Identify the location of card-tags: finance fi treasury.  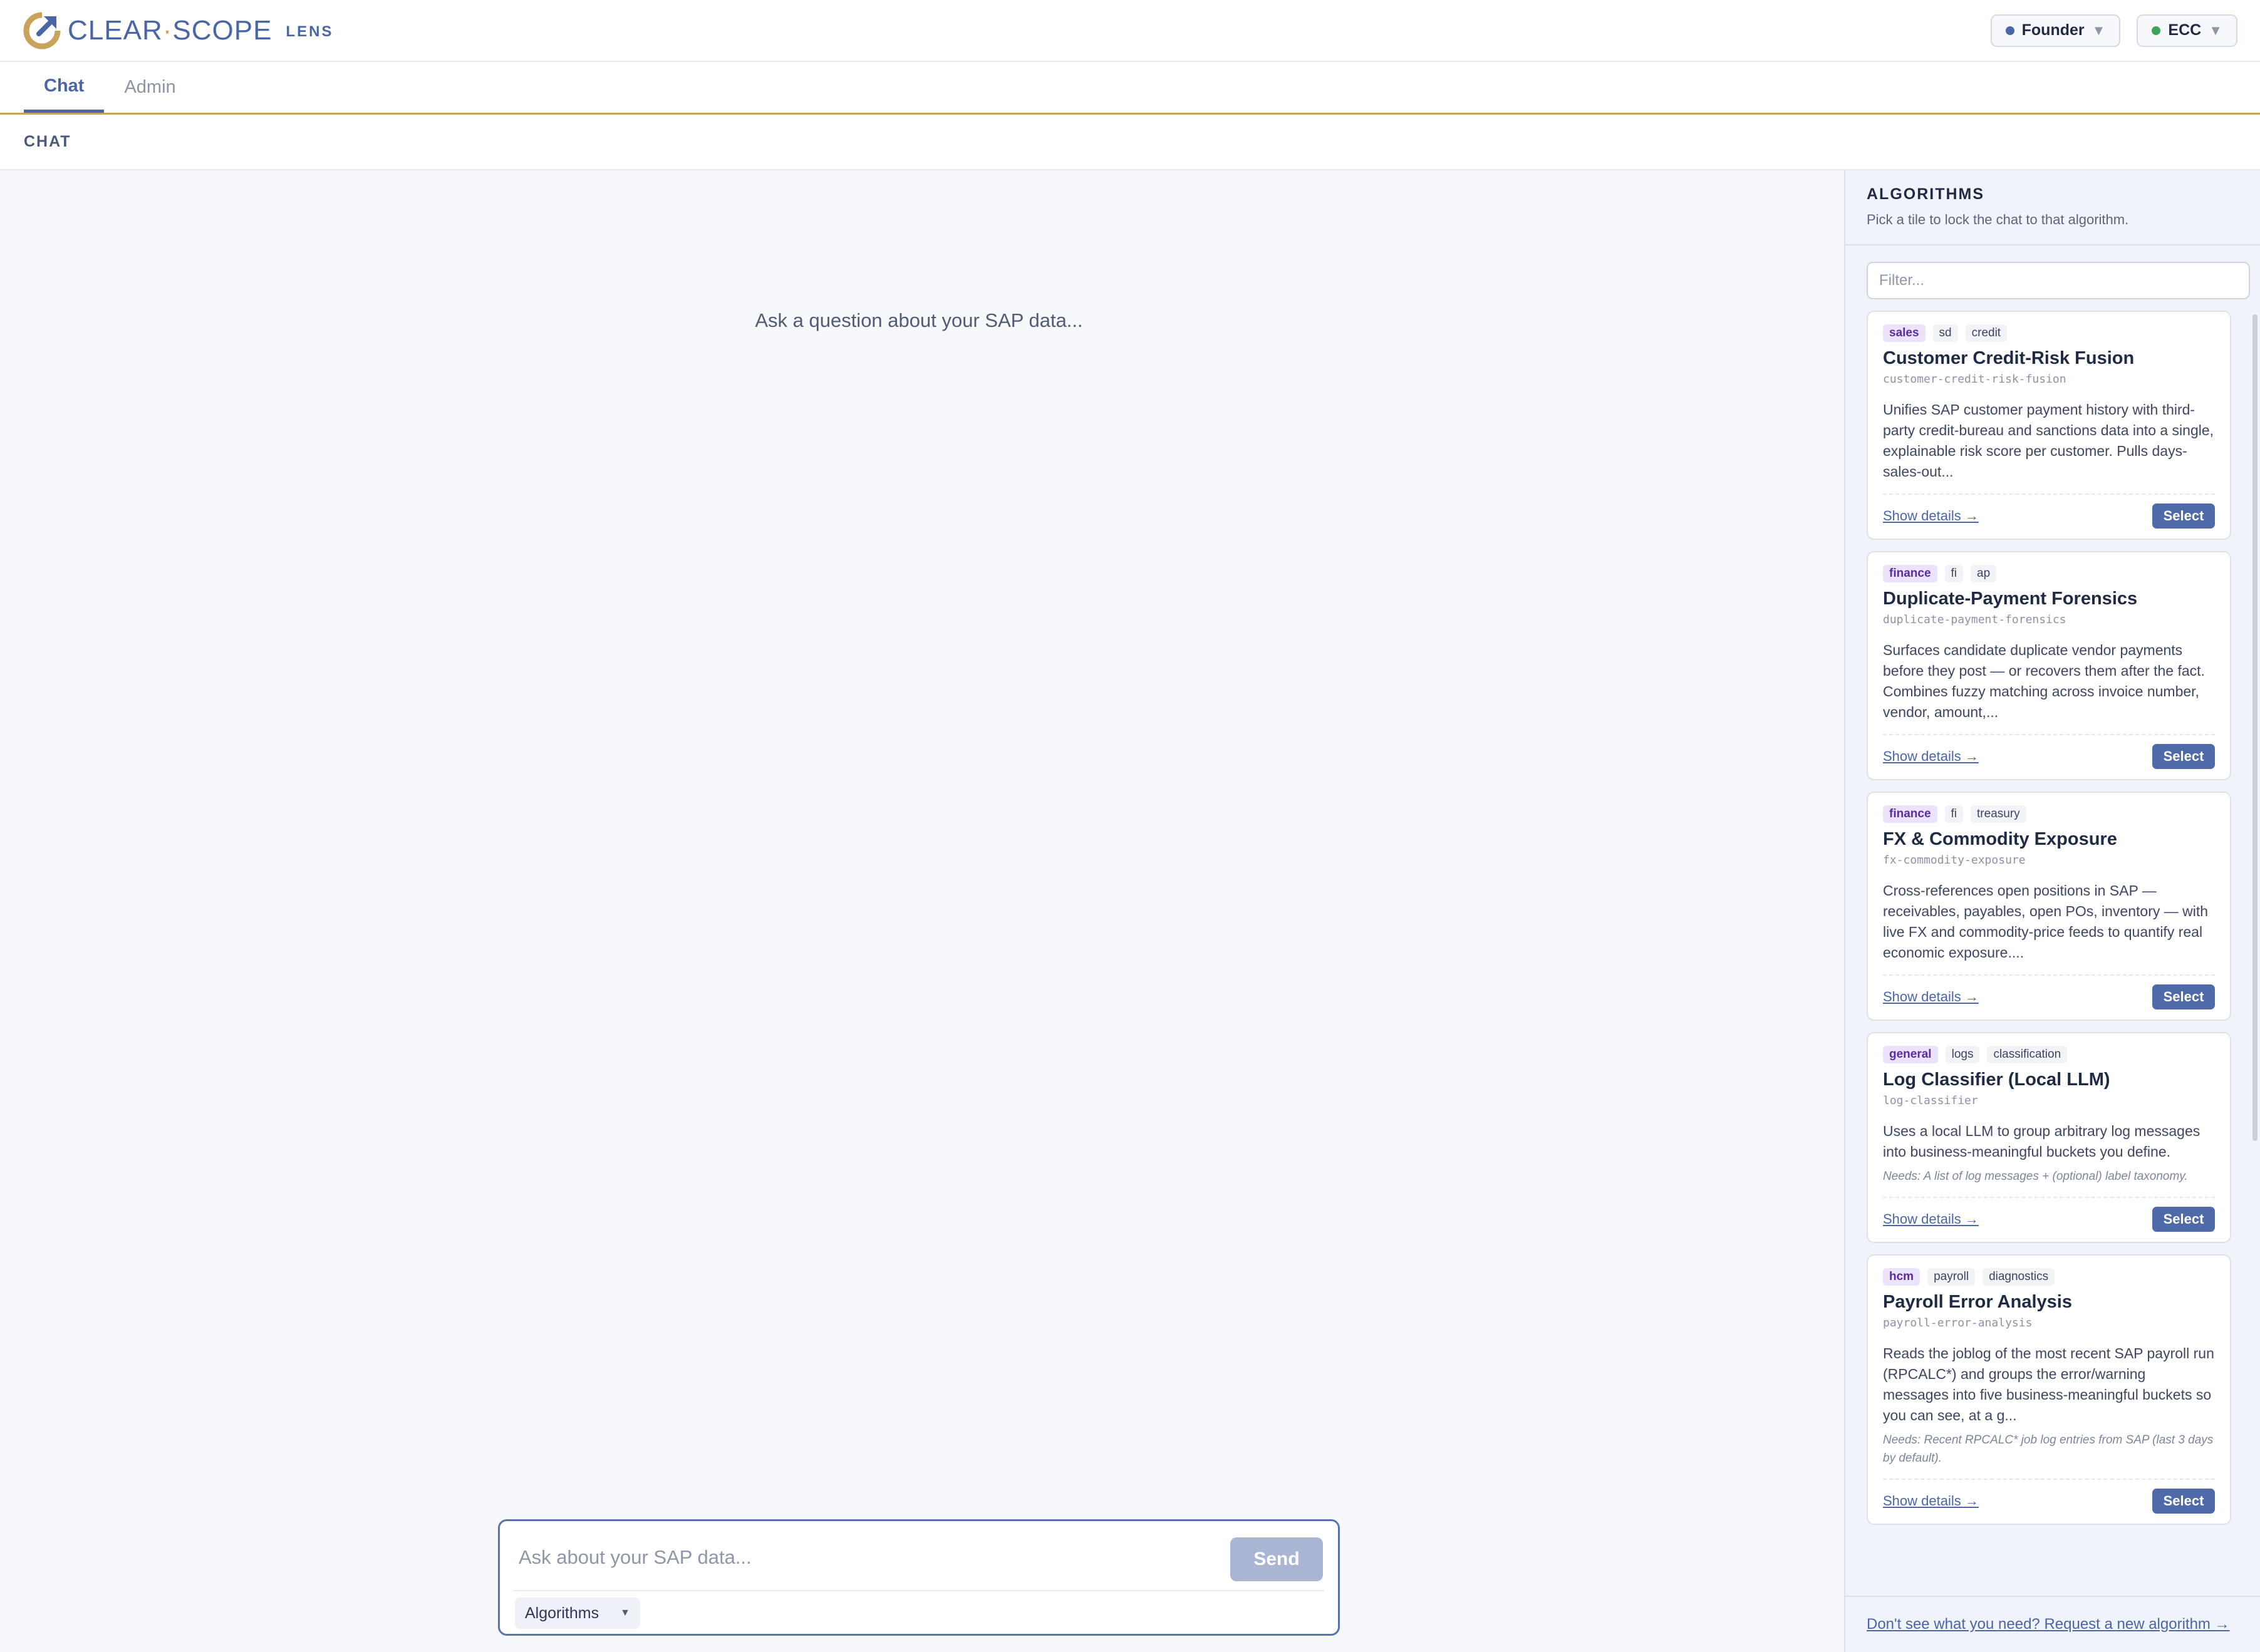
(2049, 814).